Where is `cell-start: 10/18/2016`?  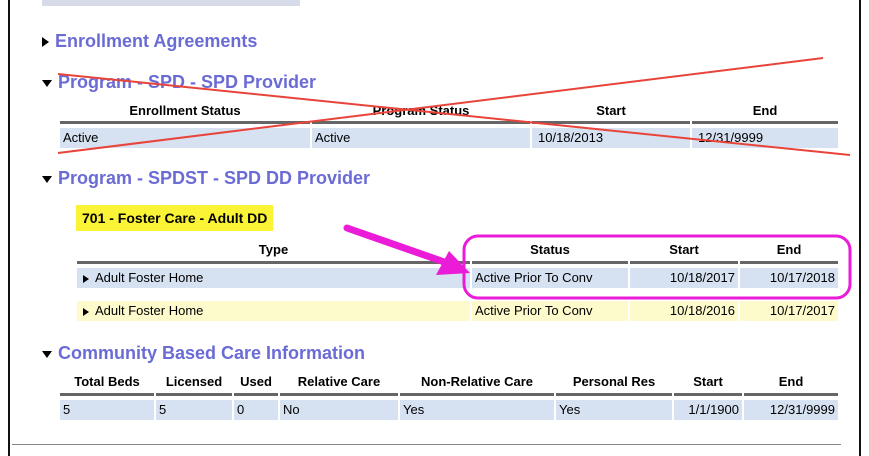
cell-start: 10/18/2016 is located at coordinates (684, 311).